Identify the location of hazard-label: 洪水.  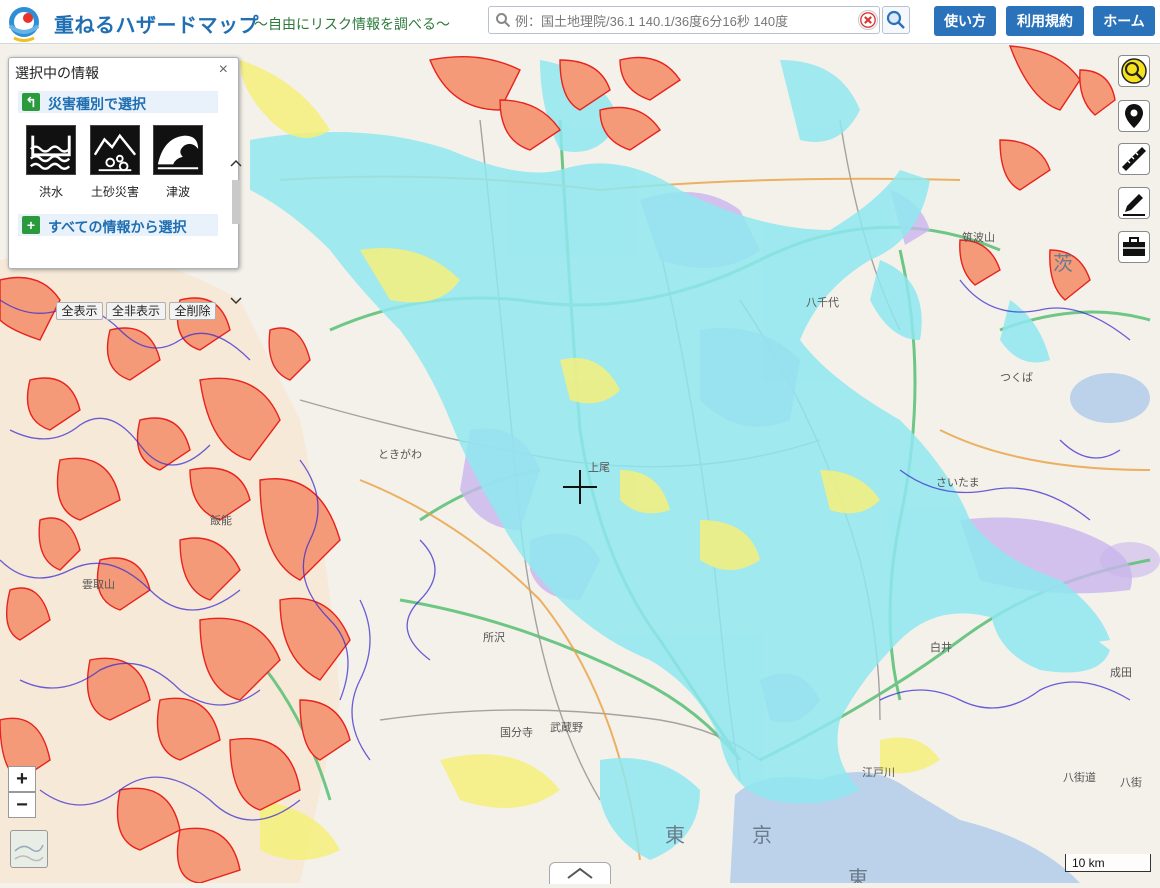
(50, 192).